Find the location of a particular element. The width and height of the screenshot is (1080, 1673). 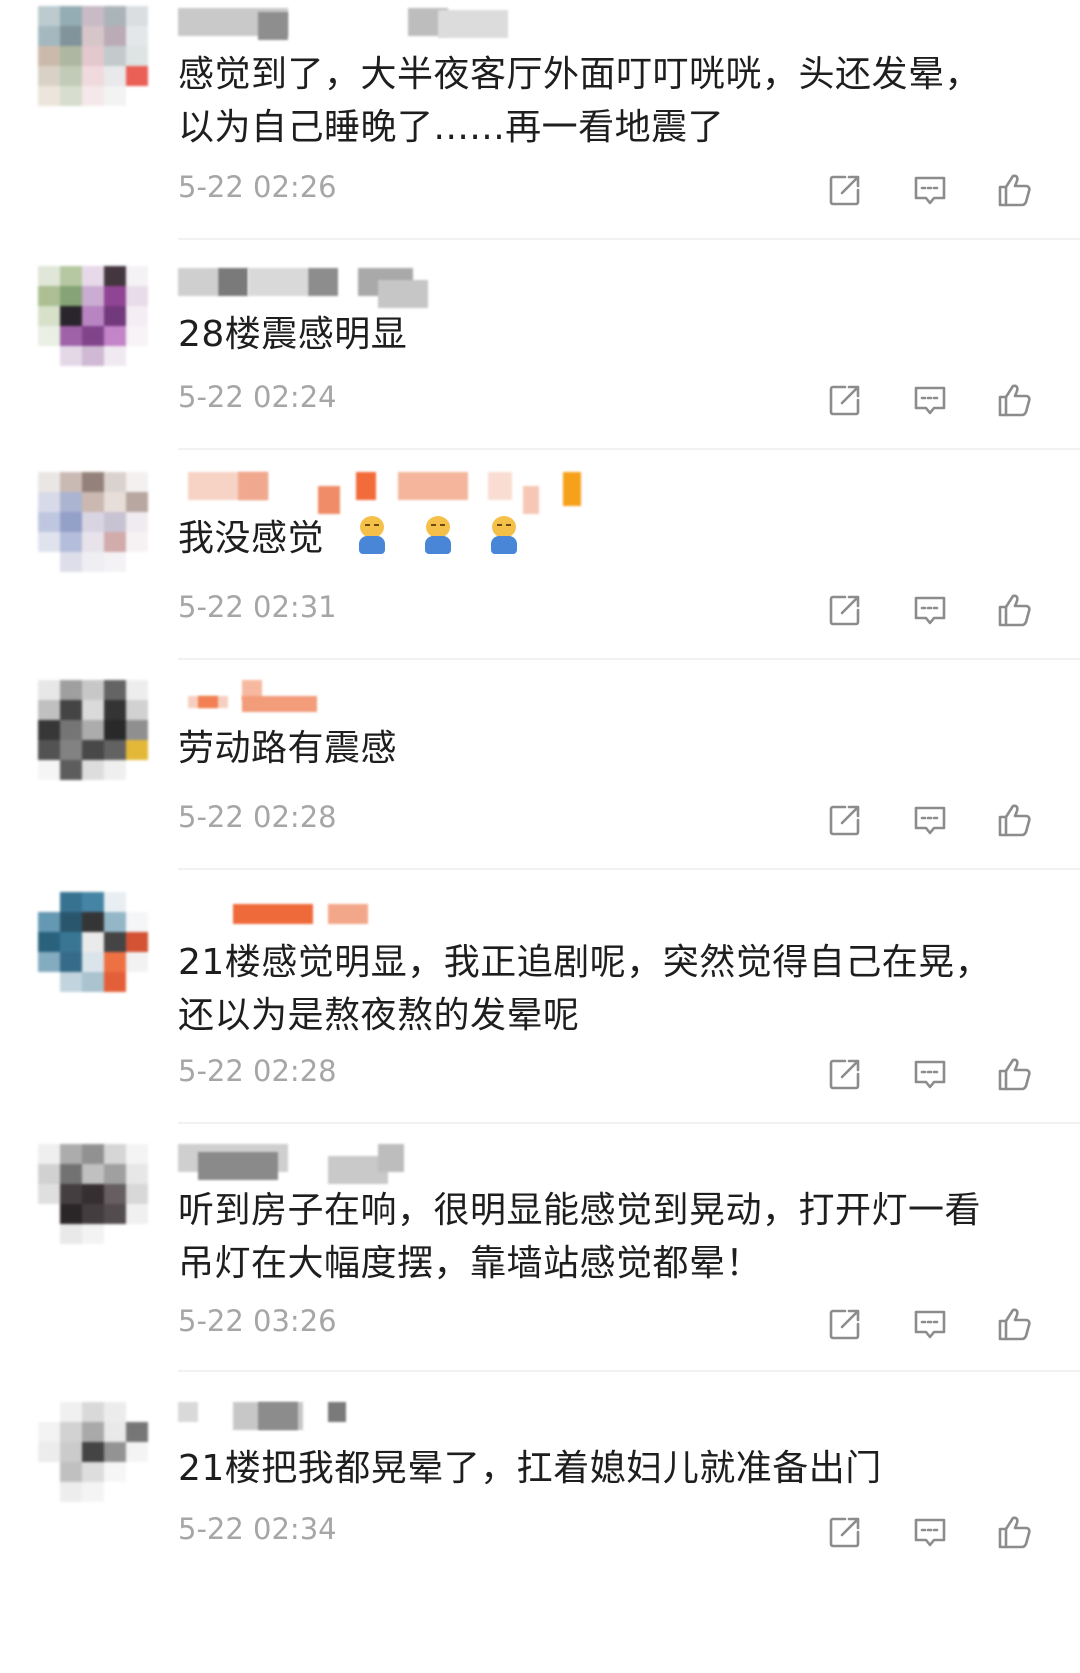

comment-text: 听到房子在响，很明显能感觉到晃动，打开灯一看 吊灯在大幅度摆，靠墙站感觉都晕！ is located at coordinates (580, 1237).